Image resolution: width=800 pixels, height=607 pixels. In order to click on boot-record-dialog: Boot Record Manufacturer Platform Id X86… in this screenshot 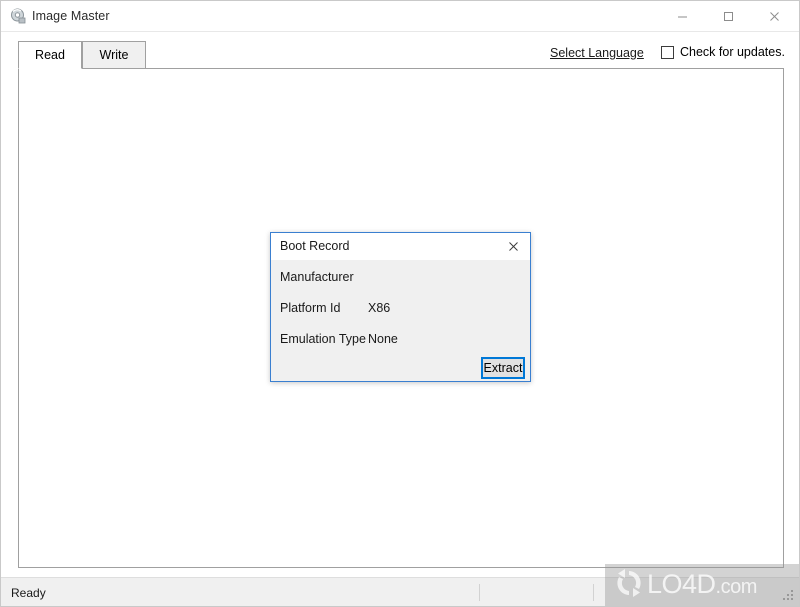, I will do `click(400, 307)`.